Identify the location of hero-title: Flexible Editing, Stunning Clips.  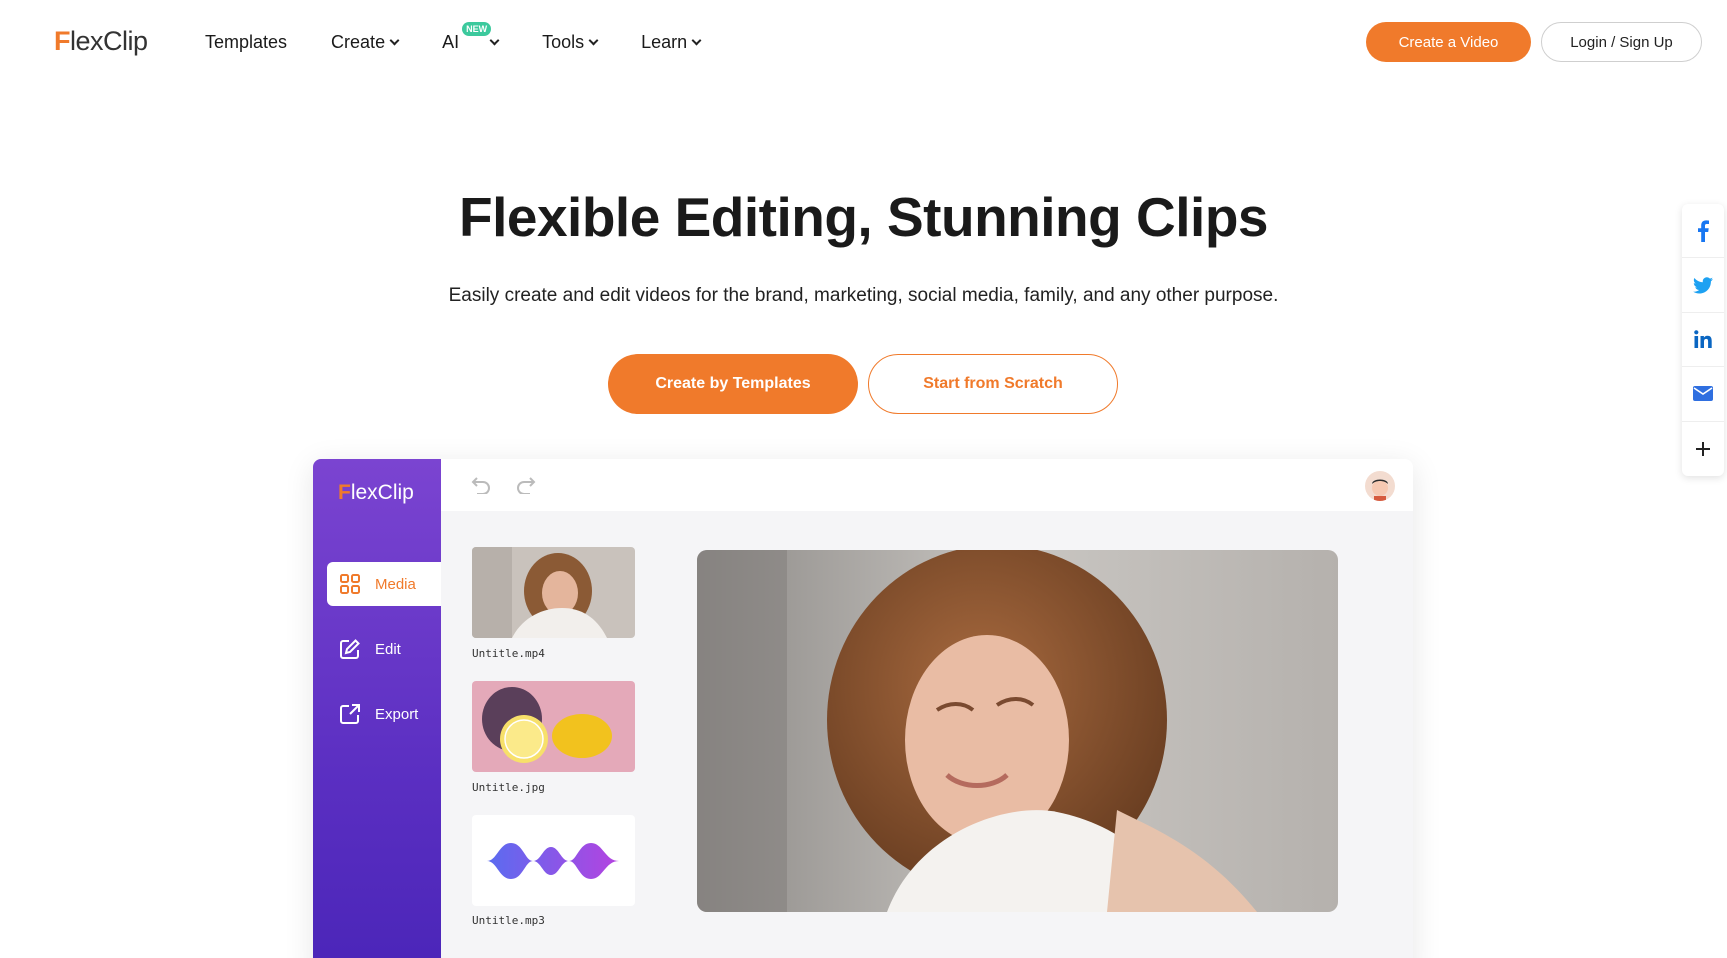
(864, 217).